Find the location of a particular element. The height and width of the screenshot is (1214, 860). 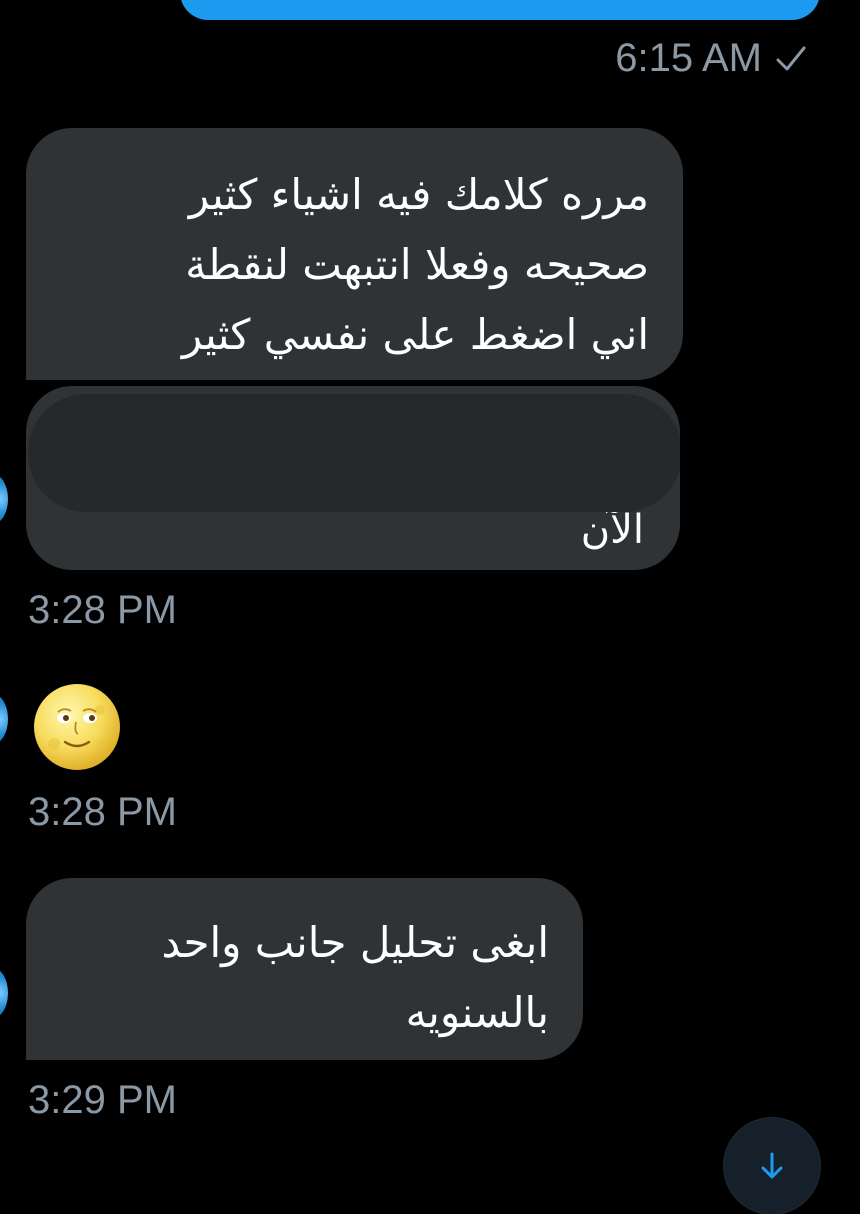

timestamp-text: 6:15 AM is located at coordinates (688, 58).